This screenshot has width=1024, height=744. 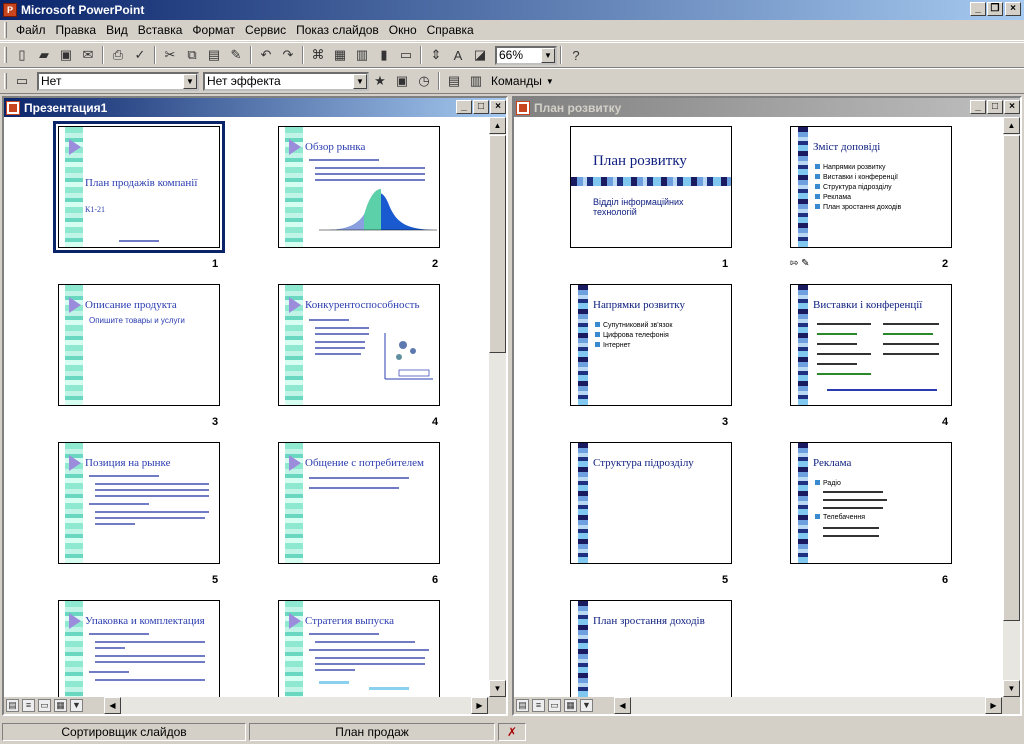 I want to click on commands-menu: Команды, so click(x=516, y=81).